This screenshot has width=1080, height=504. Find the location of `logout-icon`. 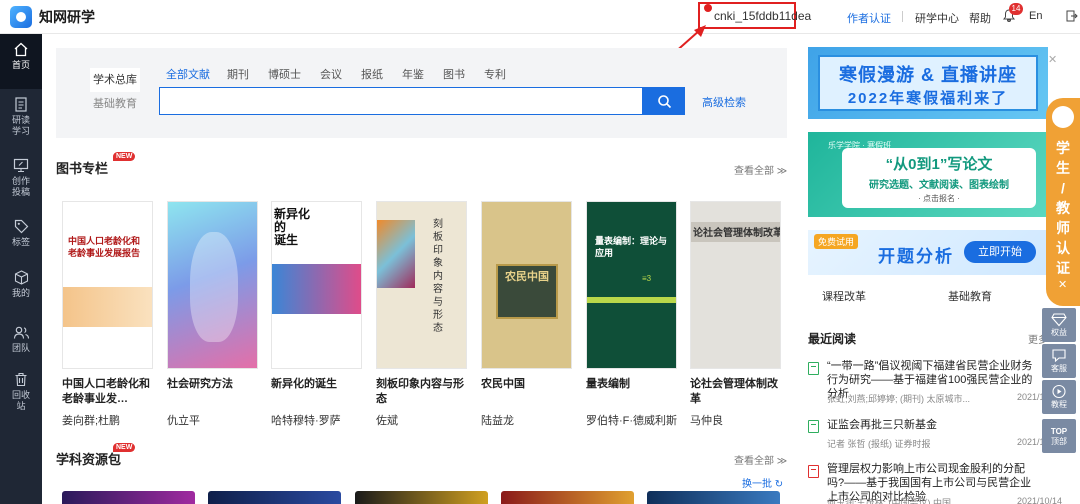

logout-icon is located at coordinates (1072, 16).